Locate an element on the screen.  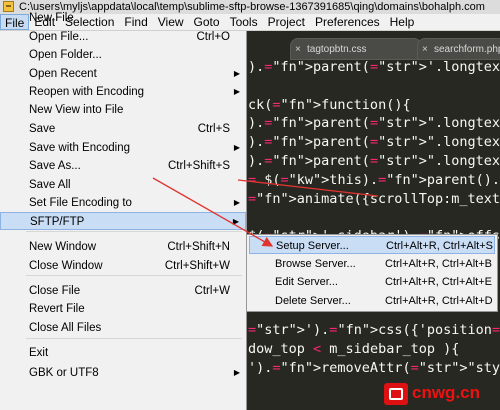
menu-item-label: Open Recent is located at coordinates (63, 74).